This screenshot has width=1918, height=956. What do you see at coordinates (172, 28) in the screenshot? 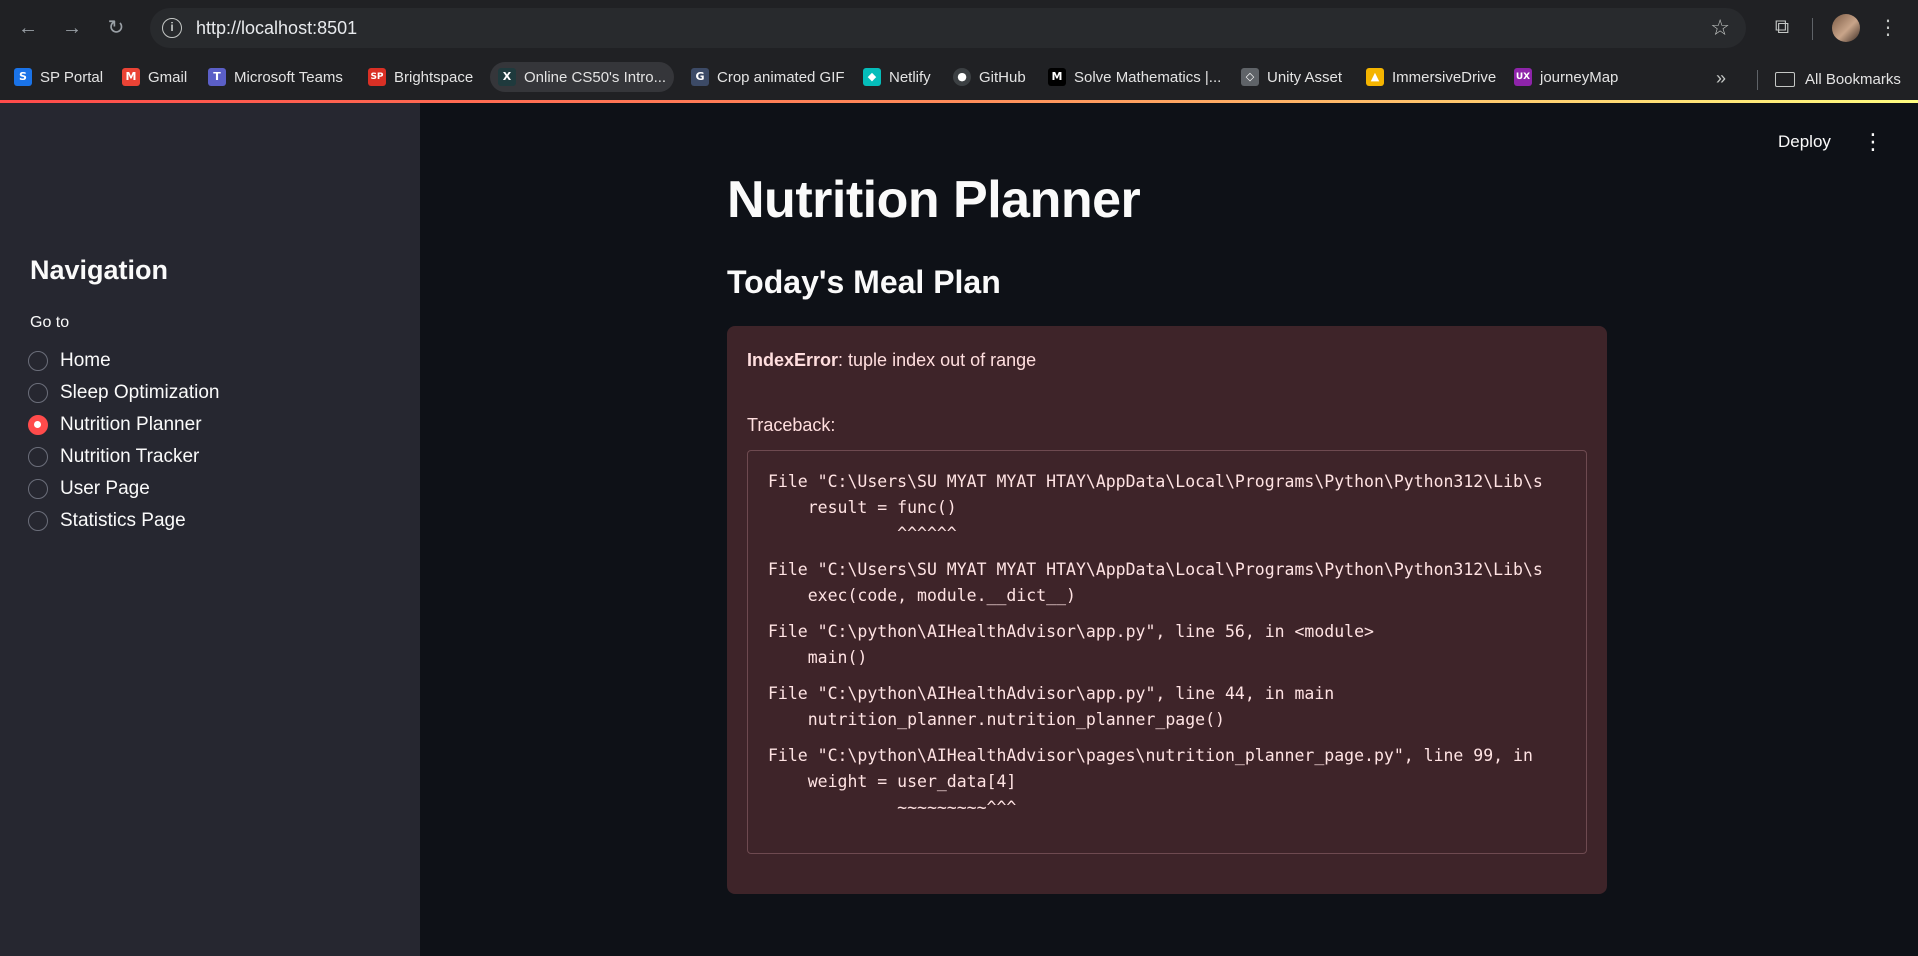
I see `site-info-icon: i` at bounding box center [172, 28].